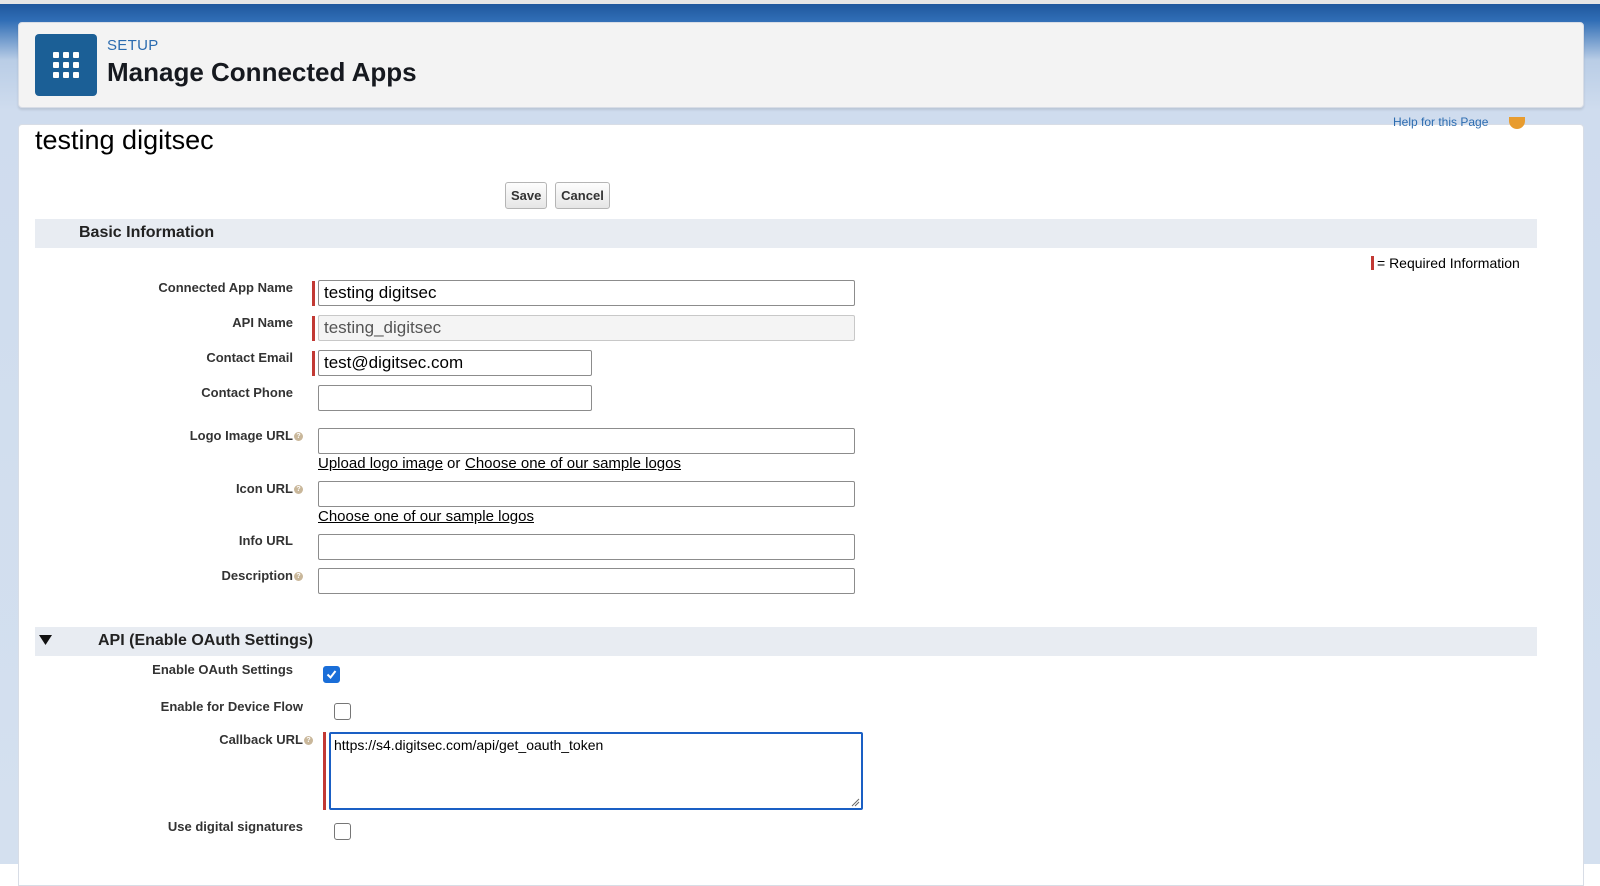 Image resolution: width=1600 pixels, height=886 pixels. I want to click on icon-url-label-text: Icon URL, so click(264, 488).